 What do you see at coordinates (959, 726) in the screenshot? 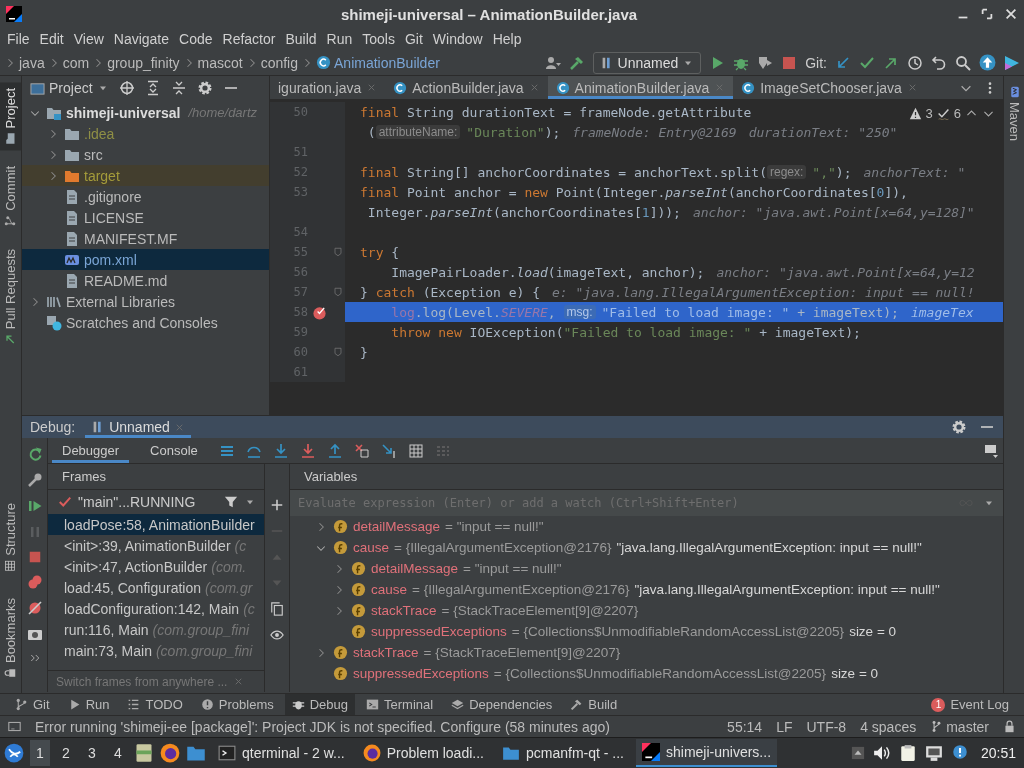
I see `branch-widget: master` at bounding box center [959, 726].